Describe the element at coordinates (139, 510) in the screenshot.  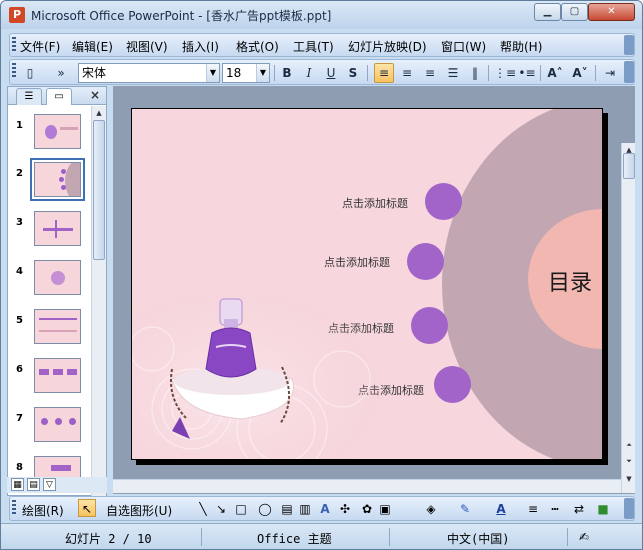
I see `autoshapes-button: 自选图形(U)` at that location.